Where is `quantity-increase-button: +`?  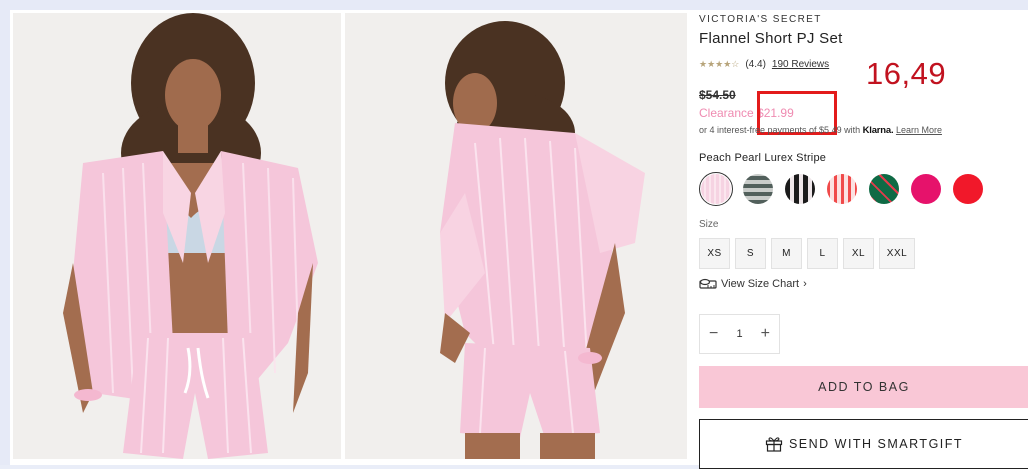
quantity-increase-button: + is located at coordinates (765, 334).